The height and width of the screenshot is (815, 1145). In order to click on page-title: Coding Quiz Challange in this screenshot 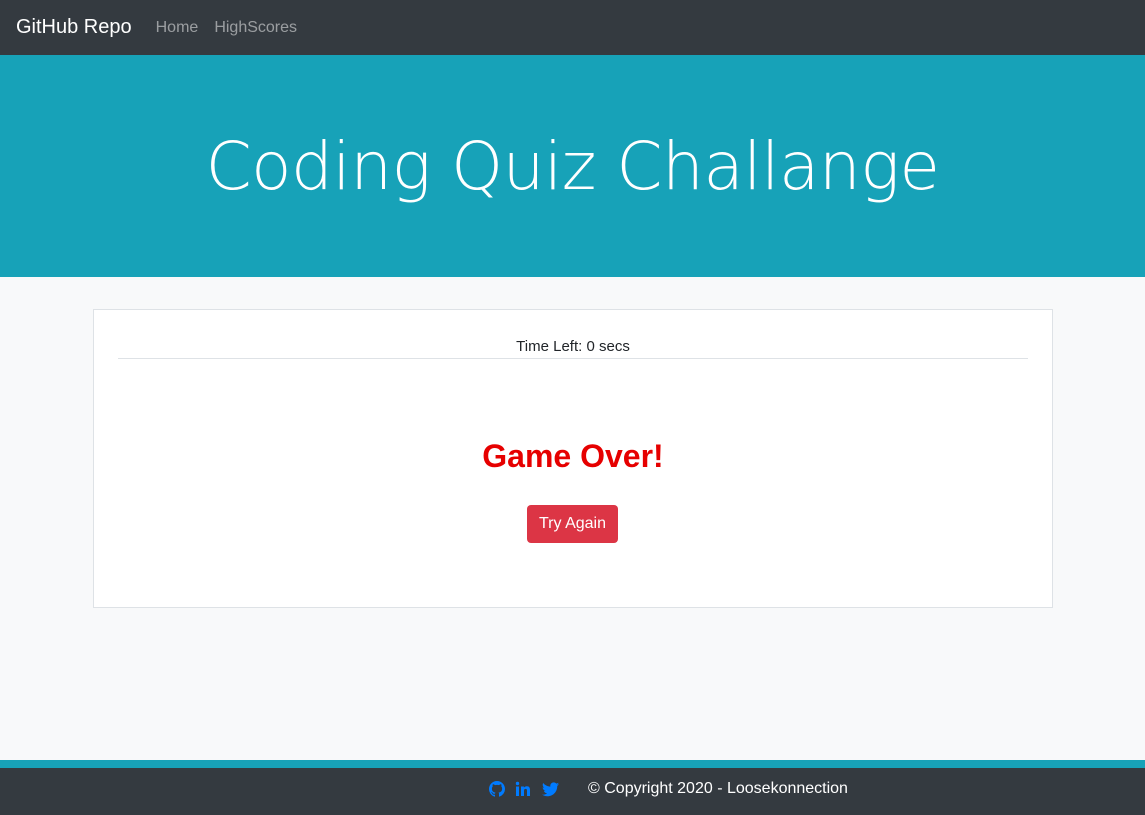, I will do `click(572, 166)`.